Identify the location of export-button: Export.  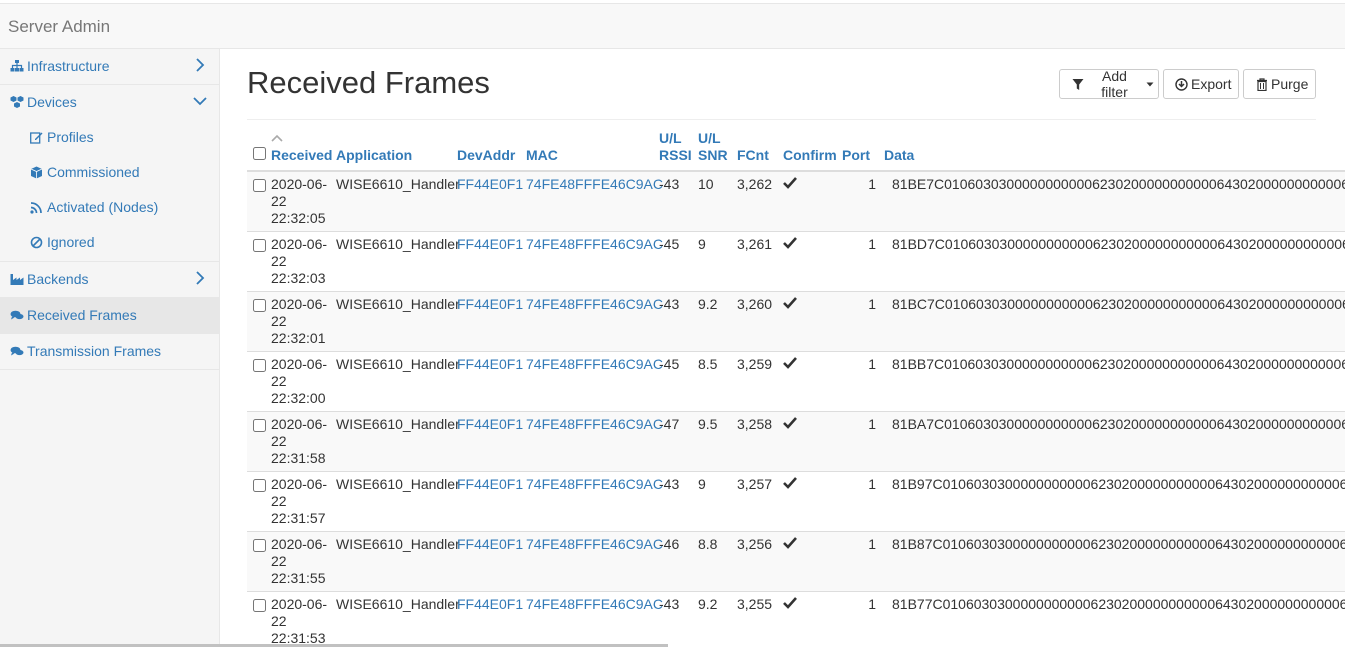
(1201, 84).